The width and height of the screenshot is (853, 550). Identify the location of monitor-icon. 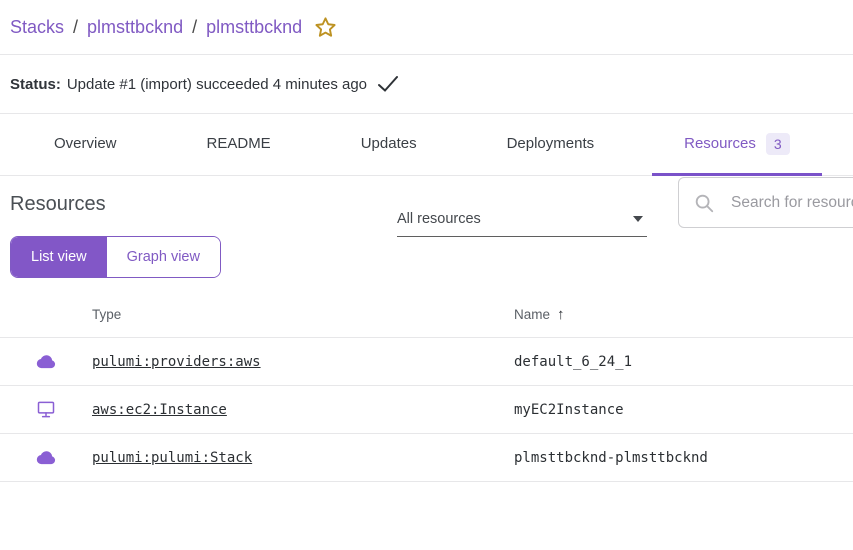
(46, 409).